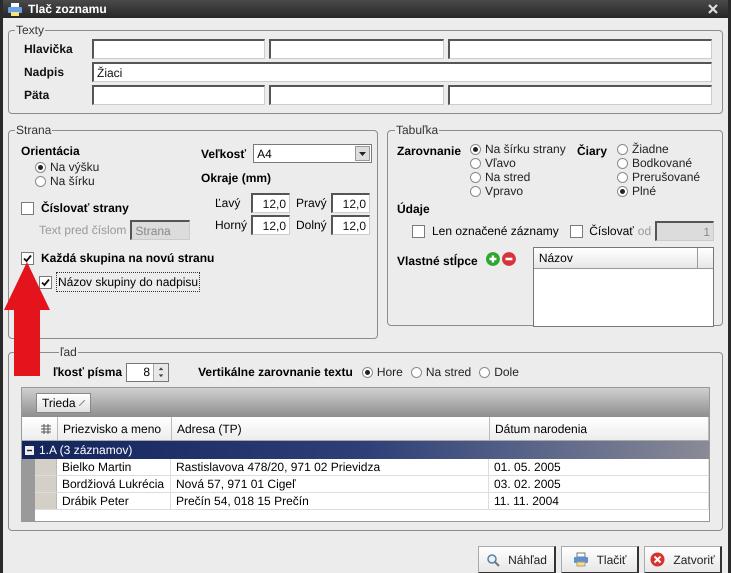 The width and height of the screenshot is (731, 573). I want to click on column-header: Priezvisko a meno, so click(115, 428).